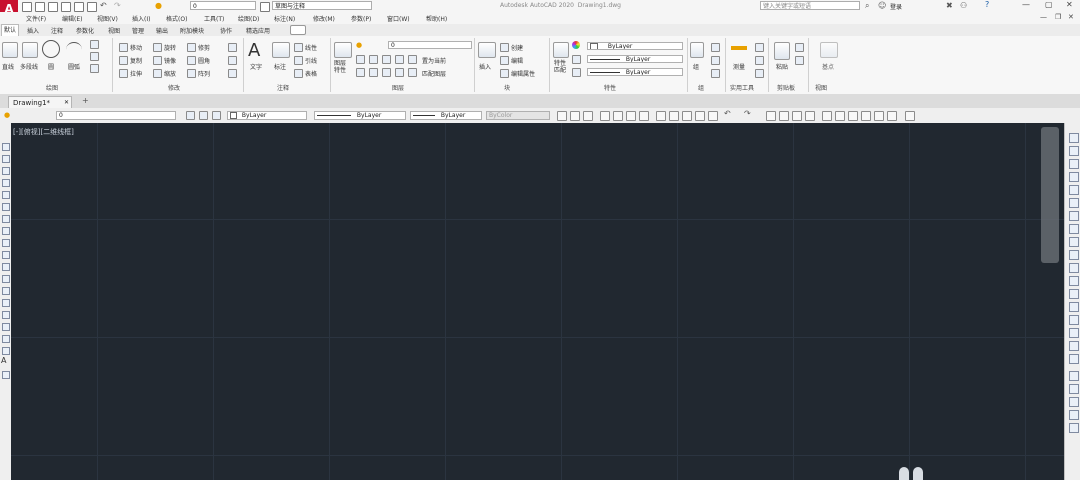 Image resolution: width=1080 pixels, height=480 pixels. Describe the element at coordinates (51, 49) in the screenshot. I see `circle-icon` at that location.